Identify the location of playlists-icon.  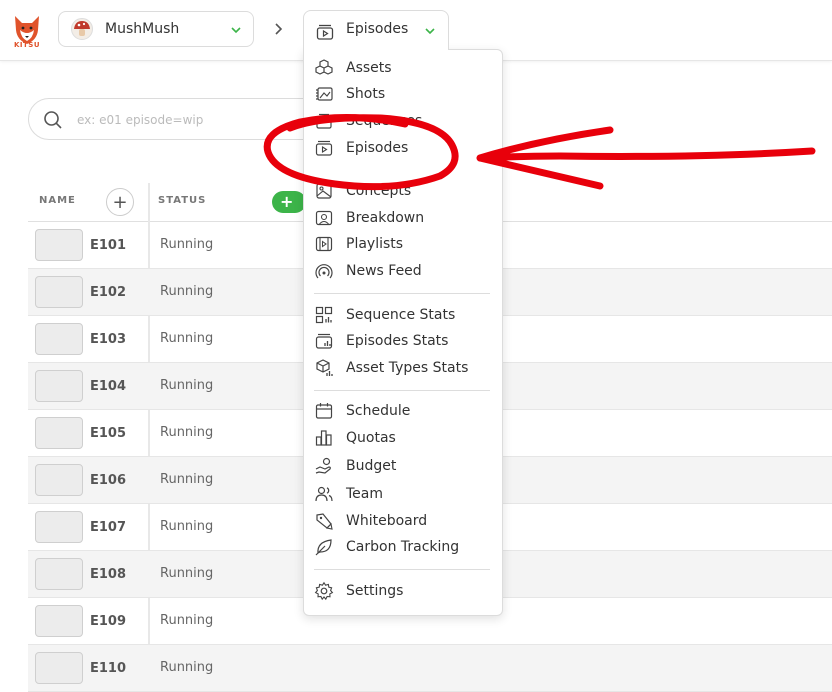
(324, 244).